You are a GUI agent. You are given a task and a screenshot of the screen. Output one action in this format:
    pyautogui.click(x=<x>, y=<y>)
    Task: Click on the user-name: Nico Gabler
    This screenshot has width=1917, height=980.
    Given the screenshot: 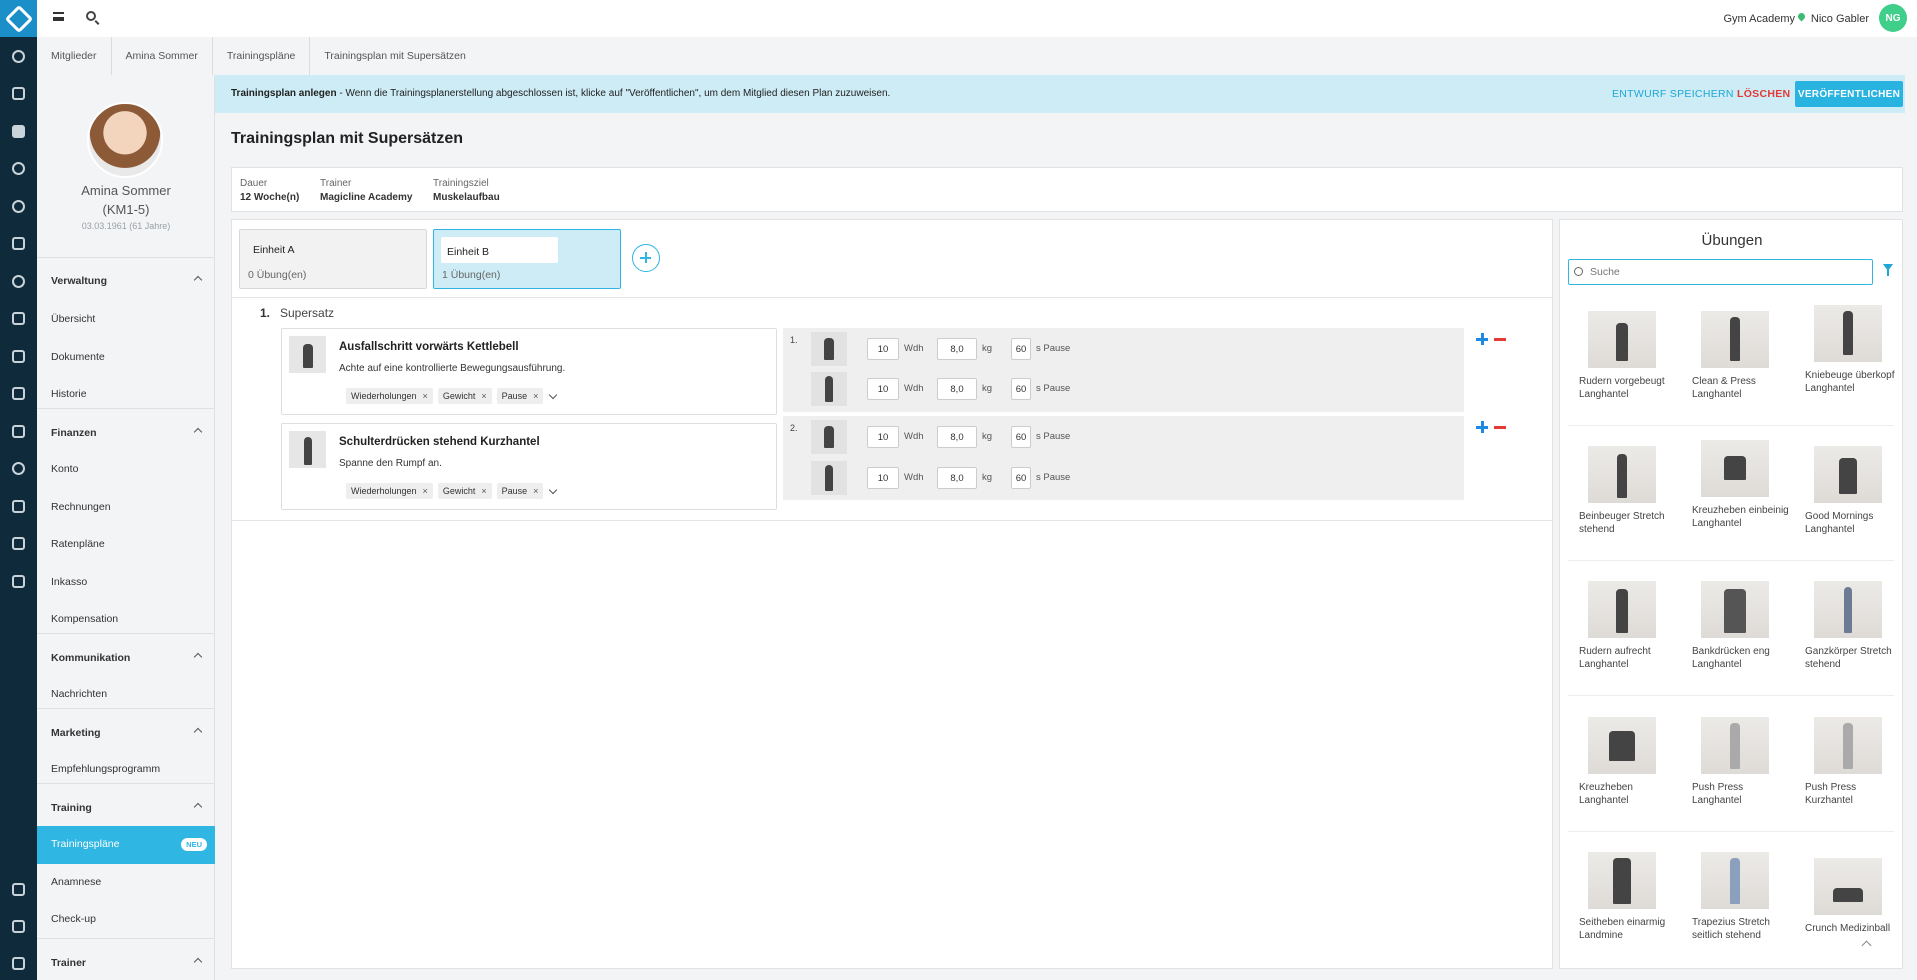 What is the action you would take?
    pyautogui.click(x=1840, y=19)
    